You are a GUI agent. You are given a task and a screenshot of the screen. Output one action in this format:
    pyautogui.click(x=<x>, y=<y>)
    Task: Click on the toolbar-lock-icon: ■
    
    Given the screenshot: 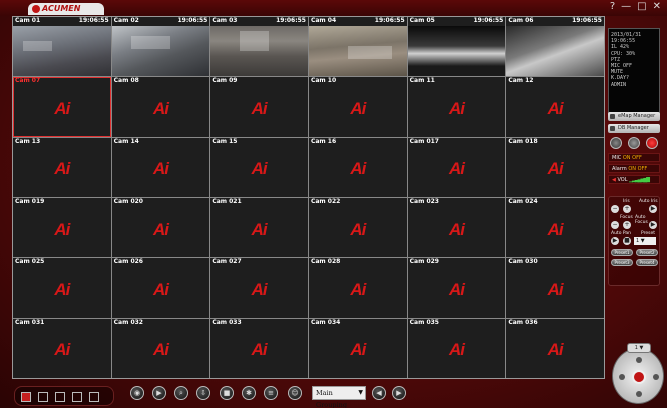 What is the action you would take?
    pyautogui.click(x=227, y=393)
    